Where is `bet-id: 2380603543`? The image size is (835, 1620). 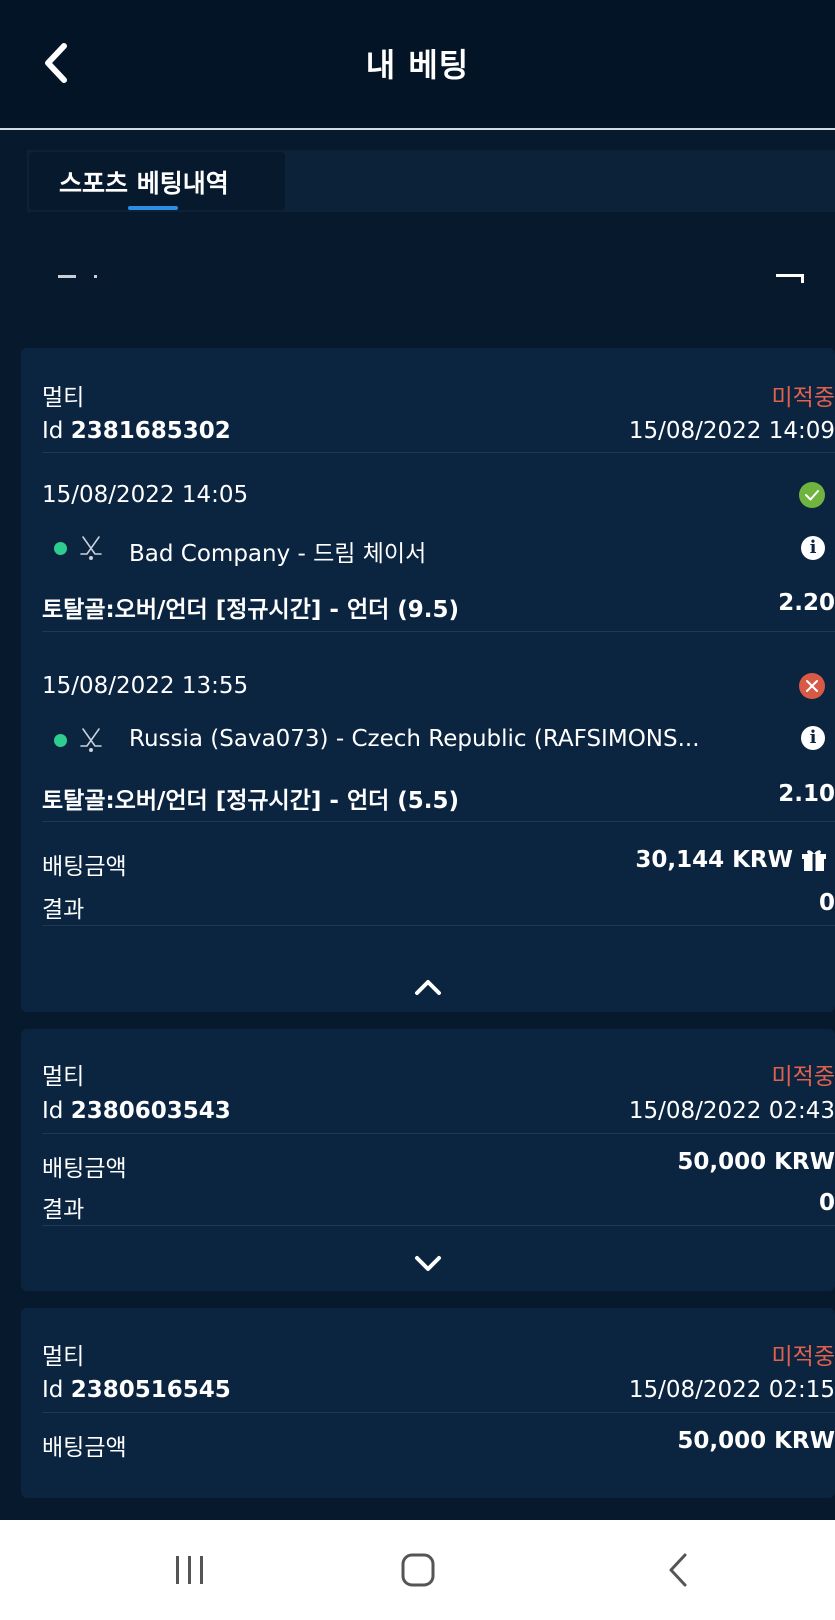 bet-id: 2380603543 is located at coordinates (150, 1111).